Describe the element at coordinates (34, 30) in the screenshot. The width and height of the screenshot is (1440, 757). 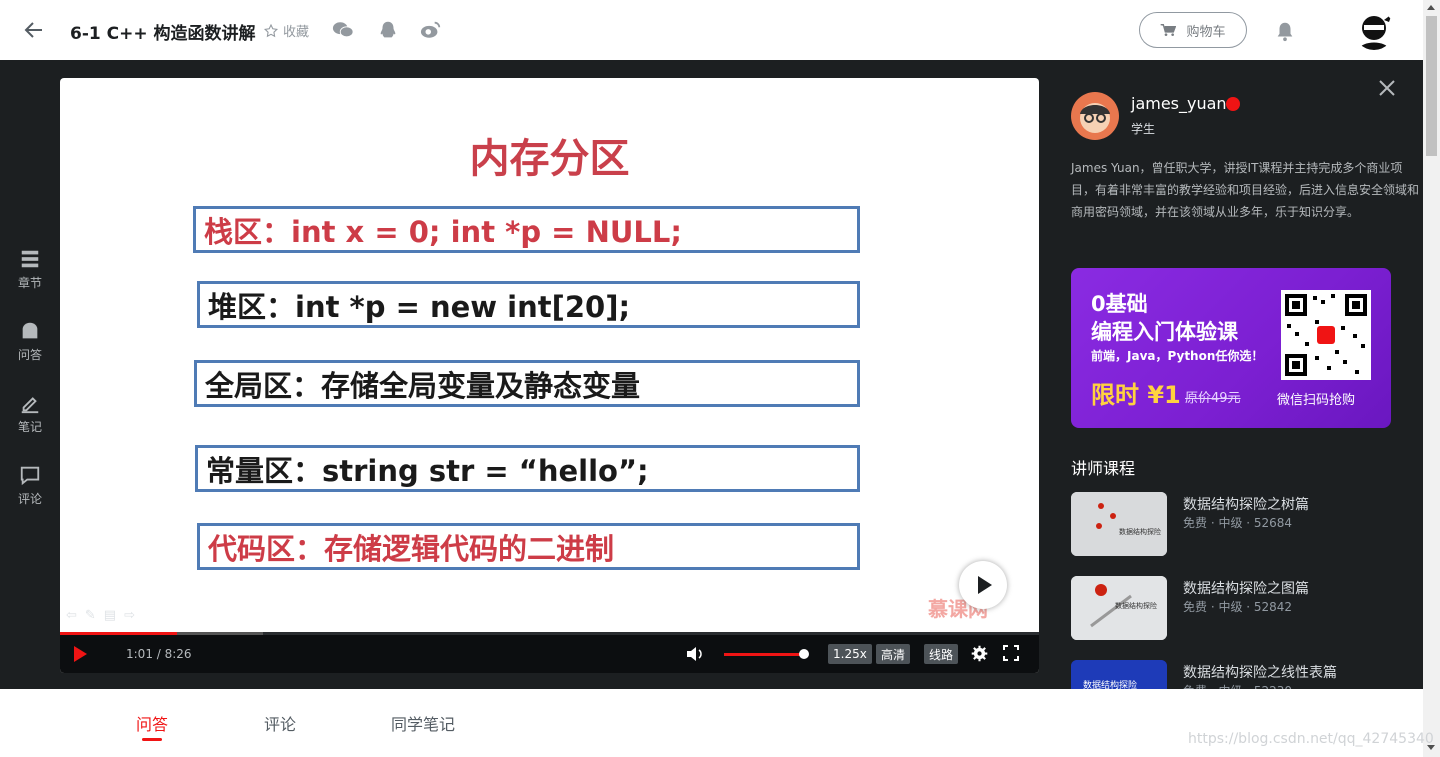
I see `back-arrow-icon` at that location.